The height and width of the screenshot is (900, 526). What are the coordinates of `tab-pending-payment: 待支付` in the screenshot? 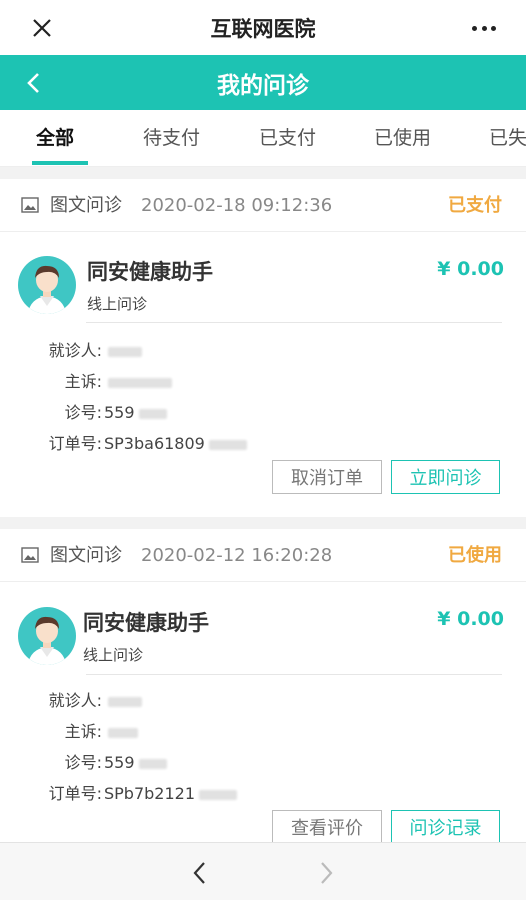 It's located at (171, 138).